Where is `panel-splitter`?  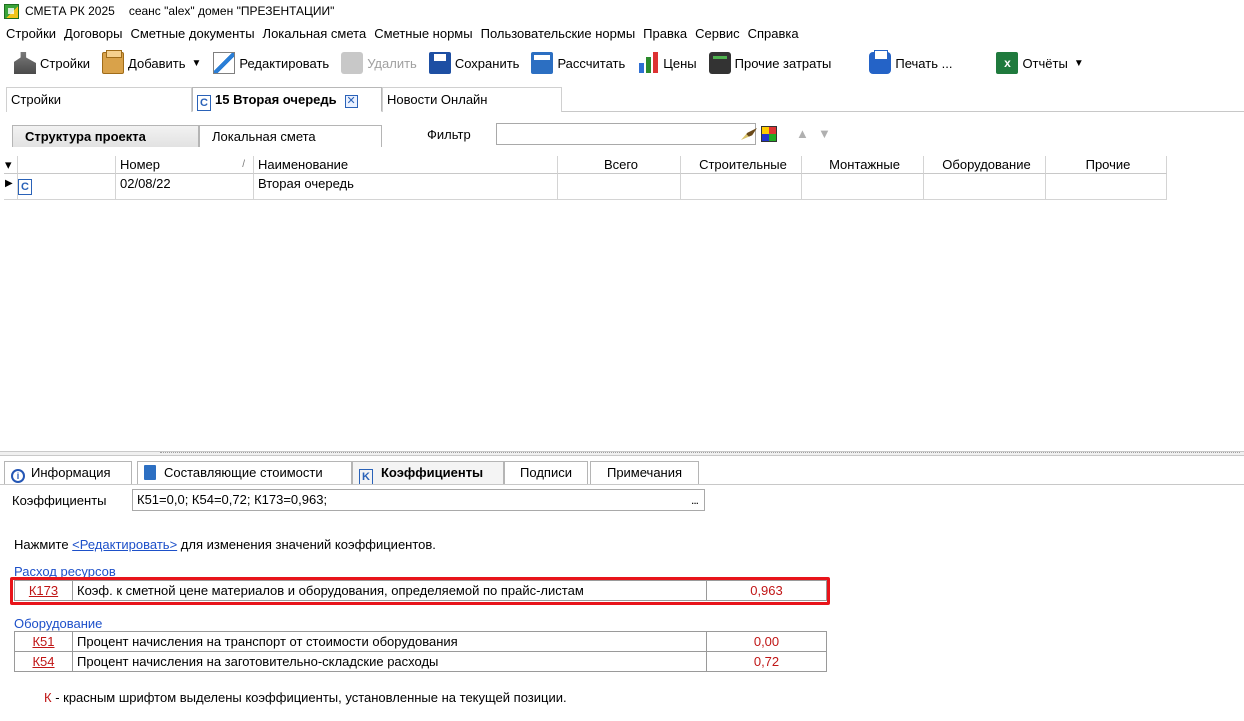
panel-splitter is located at coordinates (622, 453).